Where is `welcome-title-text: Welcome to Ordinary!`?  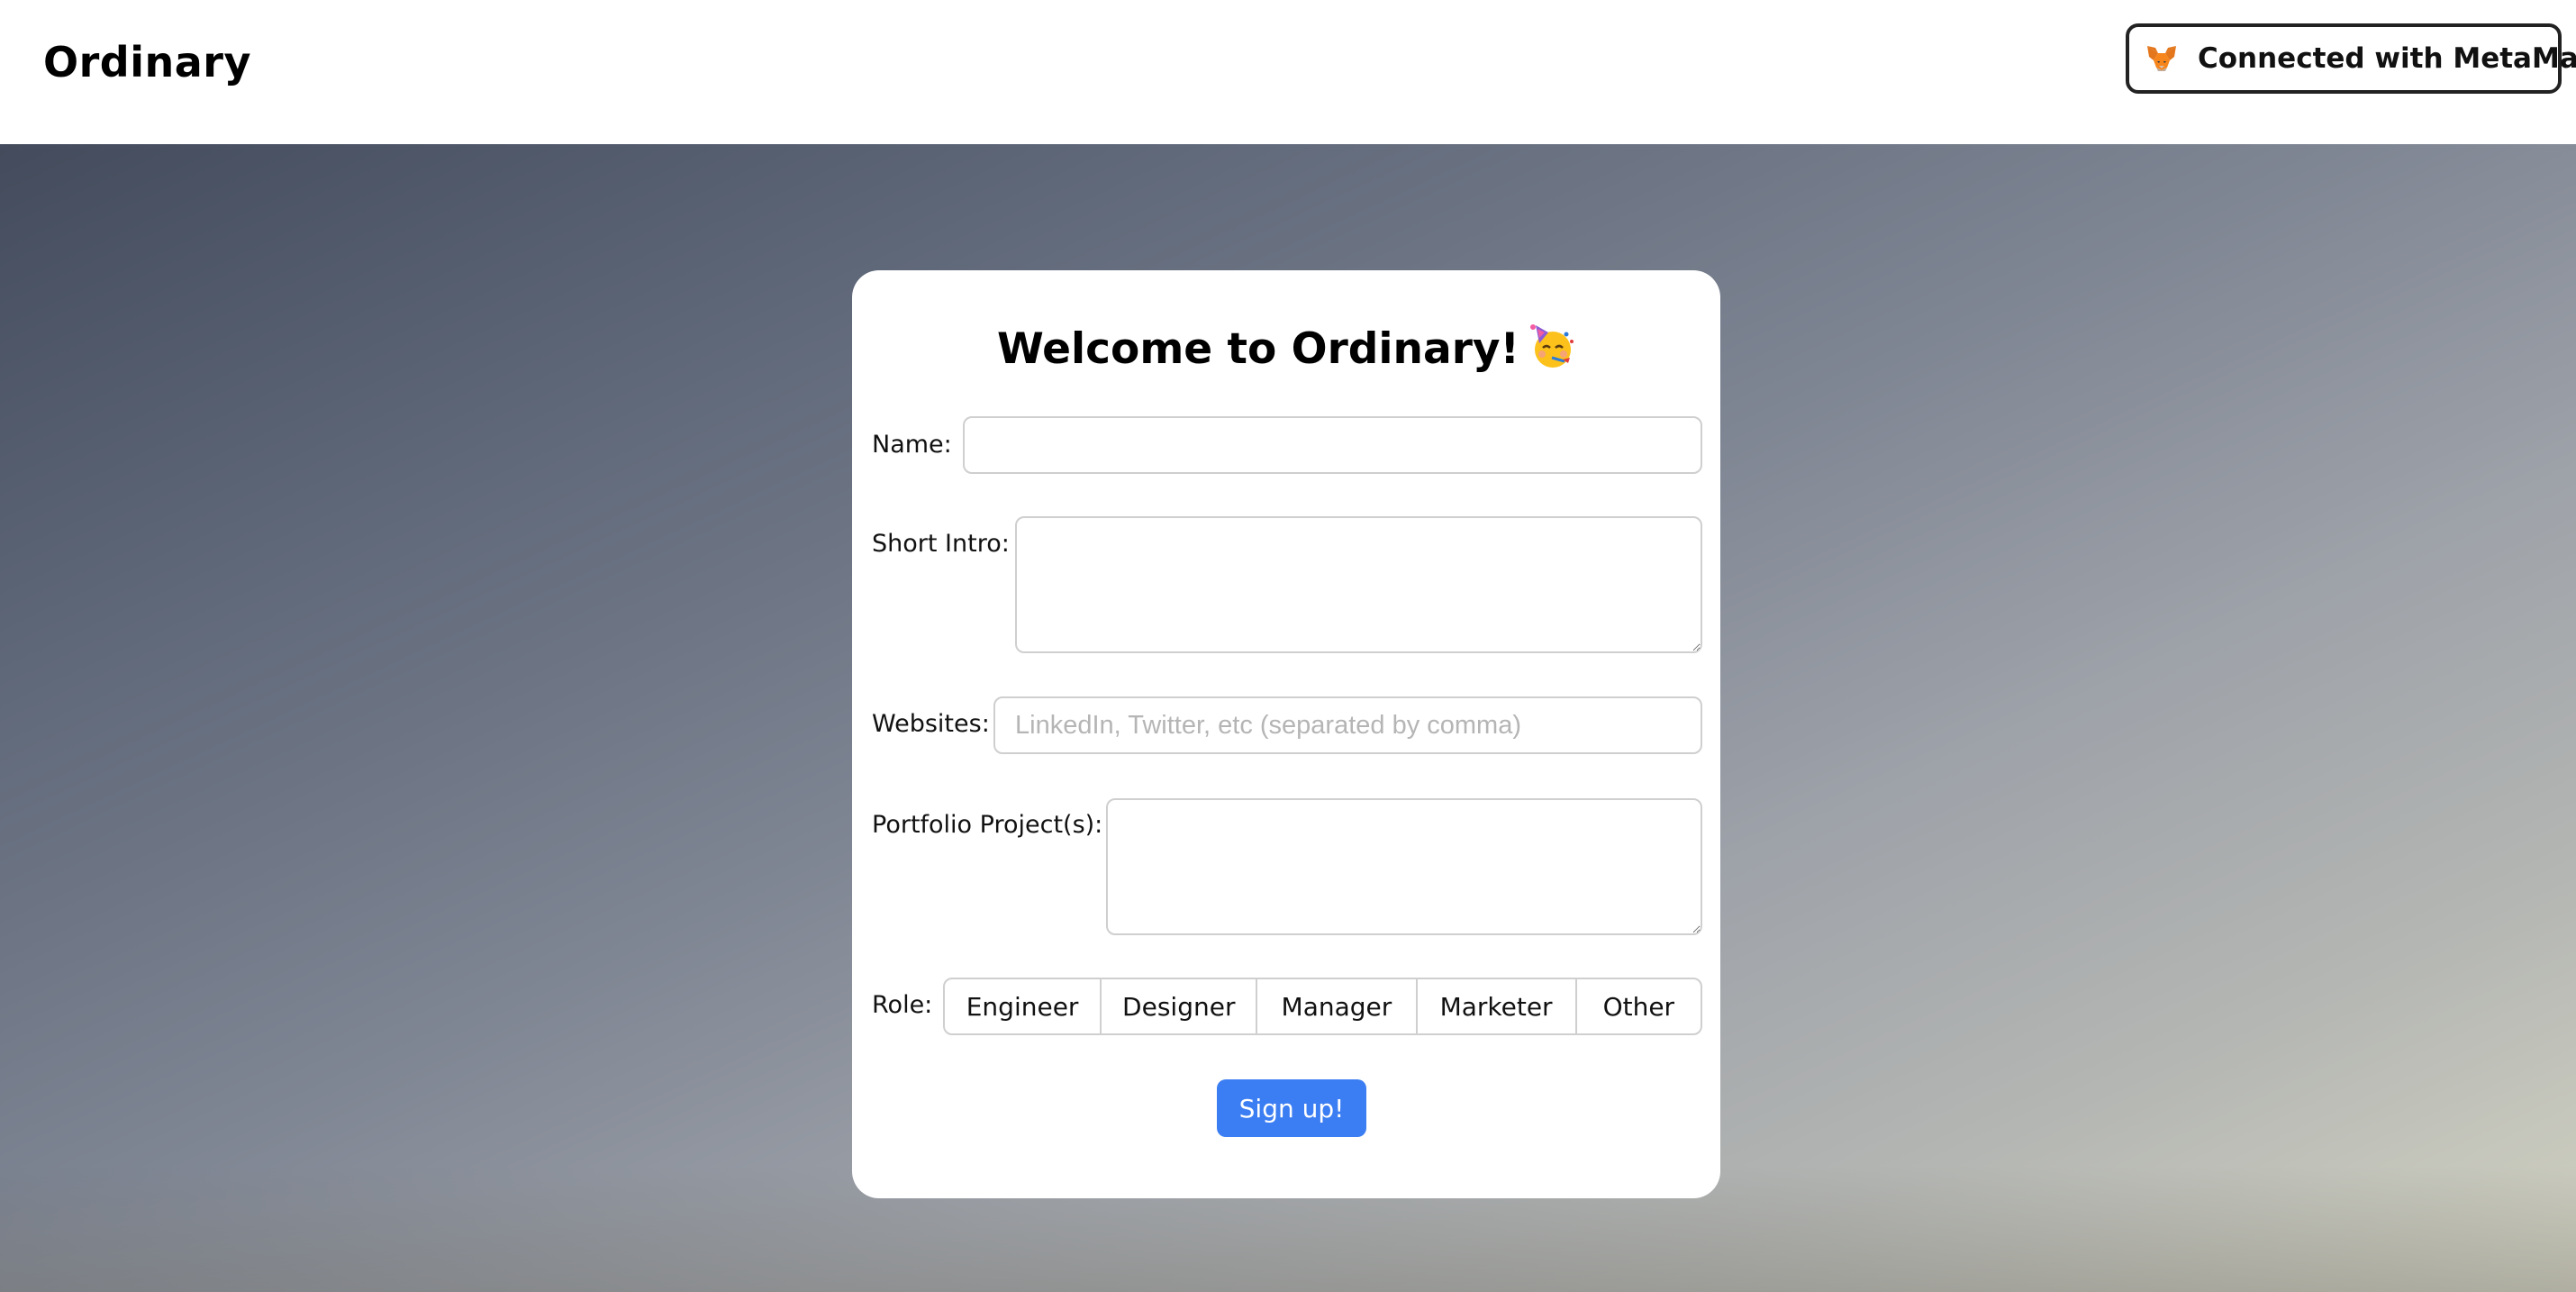 welcome-title-text: Welcome to Ordinary! is located at coordinates (1258, 349).